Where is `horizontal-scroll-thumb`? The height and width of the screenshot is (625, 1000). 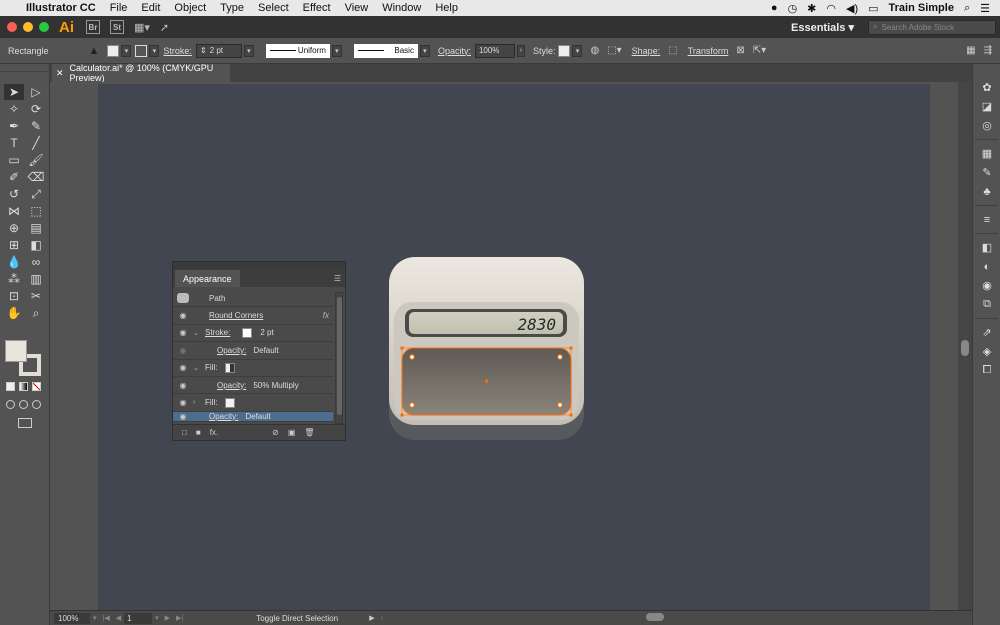 horizontal-scroll-thumb is located at coordinates (655, 617).